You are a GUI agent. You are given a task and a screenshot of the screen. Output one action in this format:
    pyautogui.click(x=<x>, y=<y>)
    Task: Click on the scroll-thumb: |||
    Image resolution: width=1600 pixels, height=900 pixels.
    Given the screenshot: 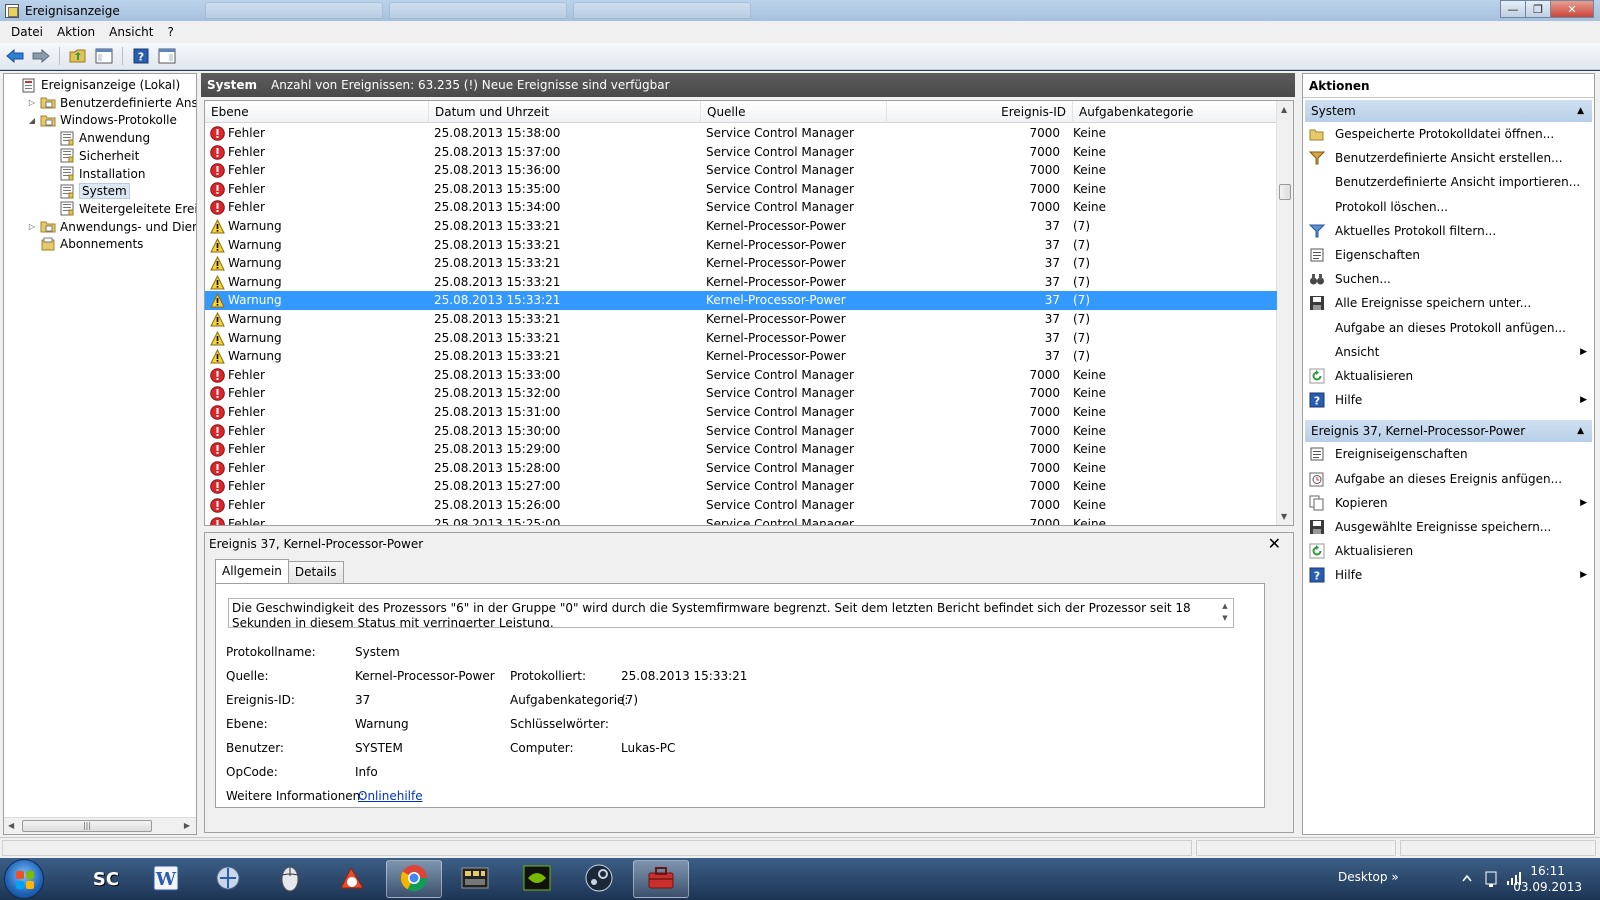 What is the action you would take?
    pyautogui.click(x=87, y=826)
    